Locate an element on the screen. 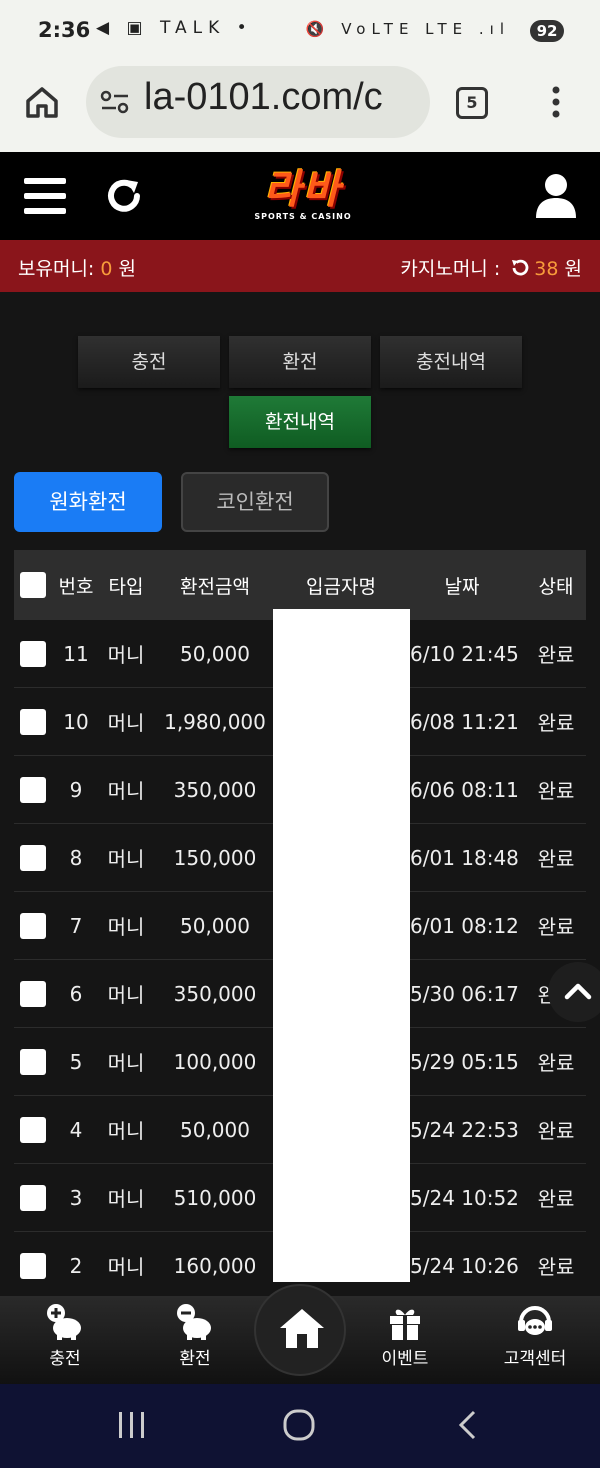  row-no: 8 is located at coordinates (76, 857).